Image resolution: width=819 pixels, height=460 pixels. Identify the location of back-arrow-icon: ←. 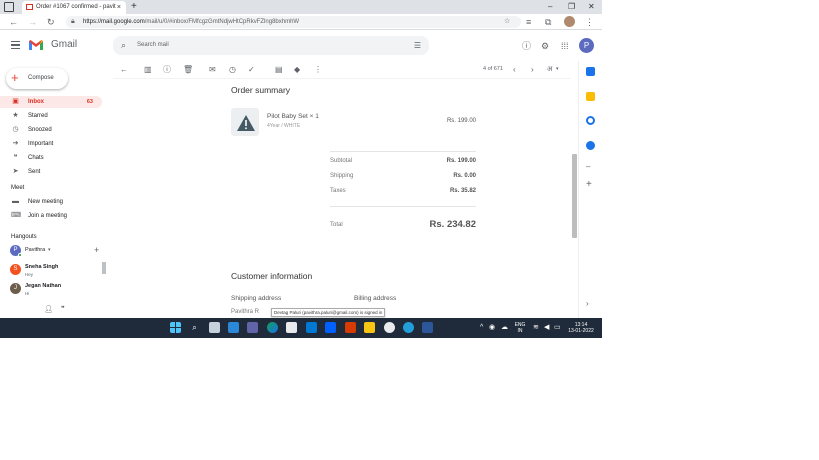
(13, 22).